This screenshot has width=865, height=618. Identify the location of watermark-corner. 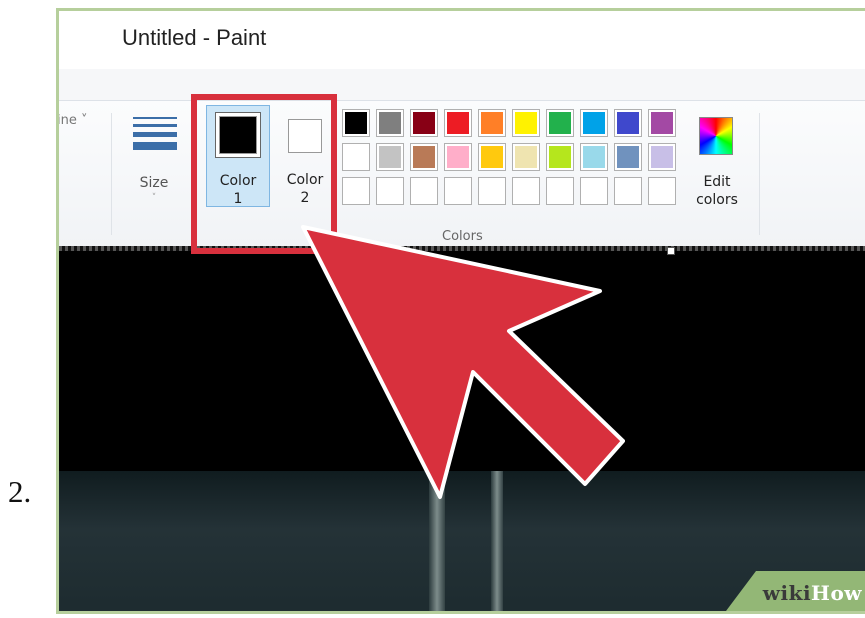
(741, 591).